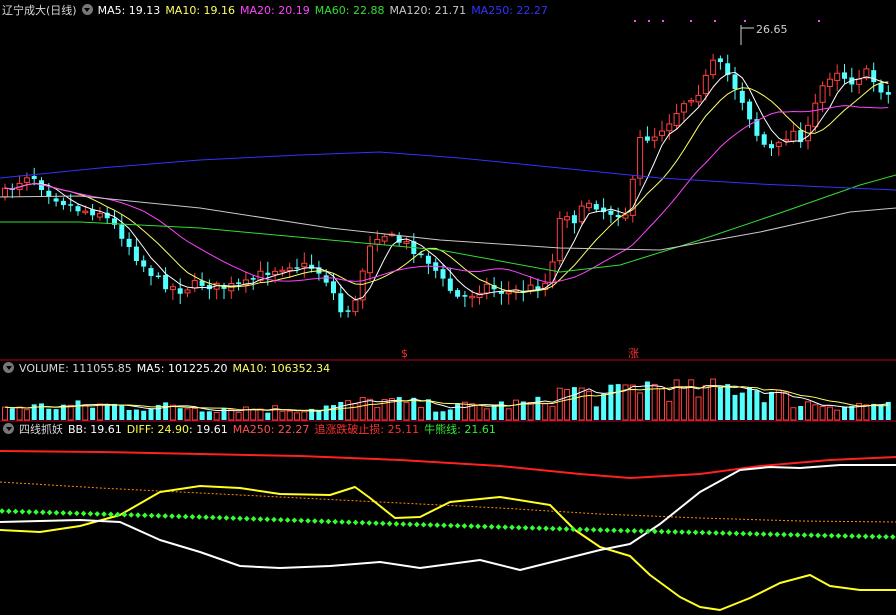  What do you see at coordinates (8, 367) in the screenshot?
I see `volume-collapse-icon` at bounding box center [8, 367].